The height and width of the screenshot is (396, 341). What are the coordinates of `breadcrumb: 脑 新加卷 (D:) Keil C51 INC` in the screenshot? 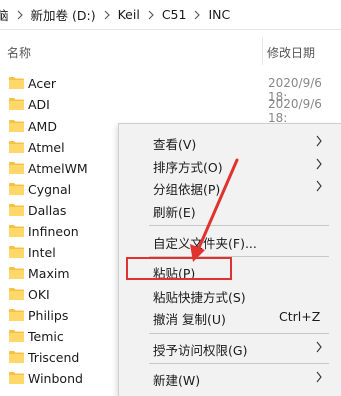 It's located at (170, 15).